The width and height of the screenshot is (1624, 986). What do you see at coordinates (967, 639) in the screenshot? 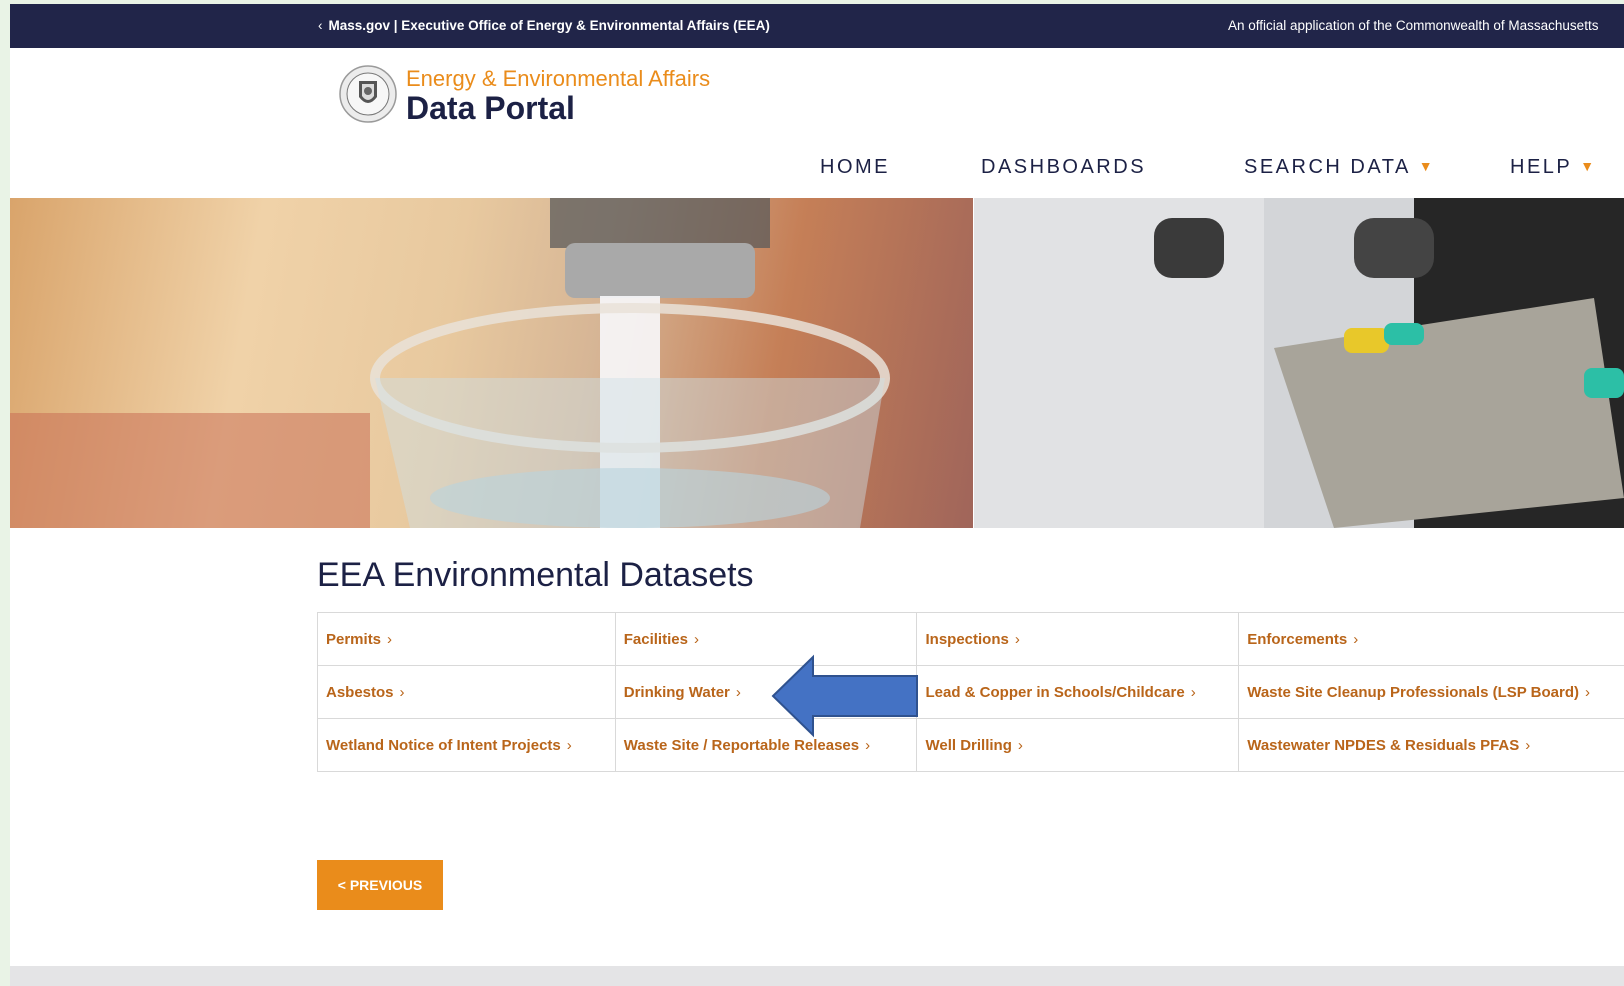
I see `dataset-label: Inspections` at bounding box center [967, 639].